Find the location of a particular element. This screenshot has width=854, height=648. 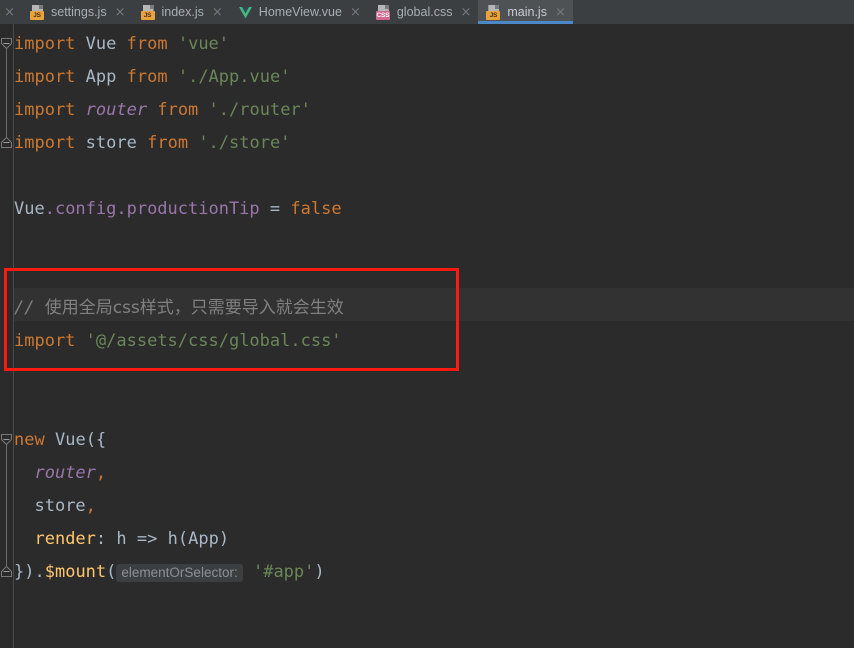

parameter-hint: elementOrSelector: is located at coordinates (179, 573).